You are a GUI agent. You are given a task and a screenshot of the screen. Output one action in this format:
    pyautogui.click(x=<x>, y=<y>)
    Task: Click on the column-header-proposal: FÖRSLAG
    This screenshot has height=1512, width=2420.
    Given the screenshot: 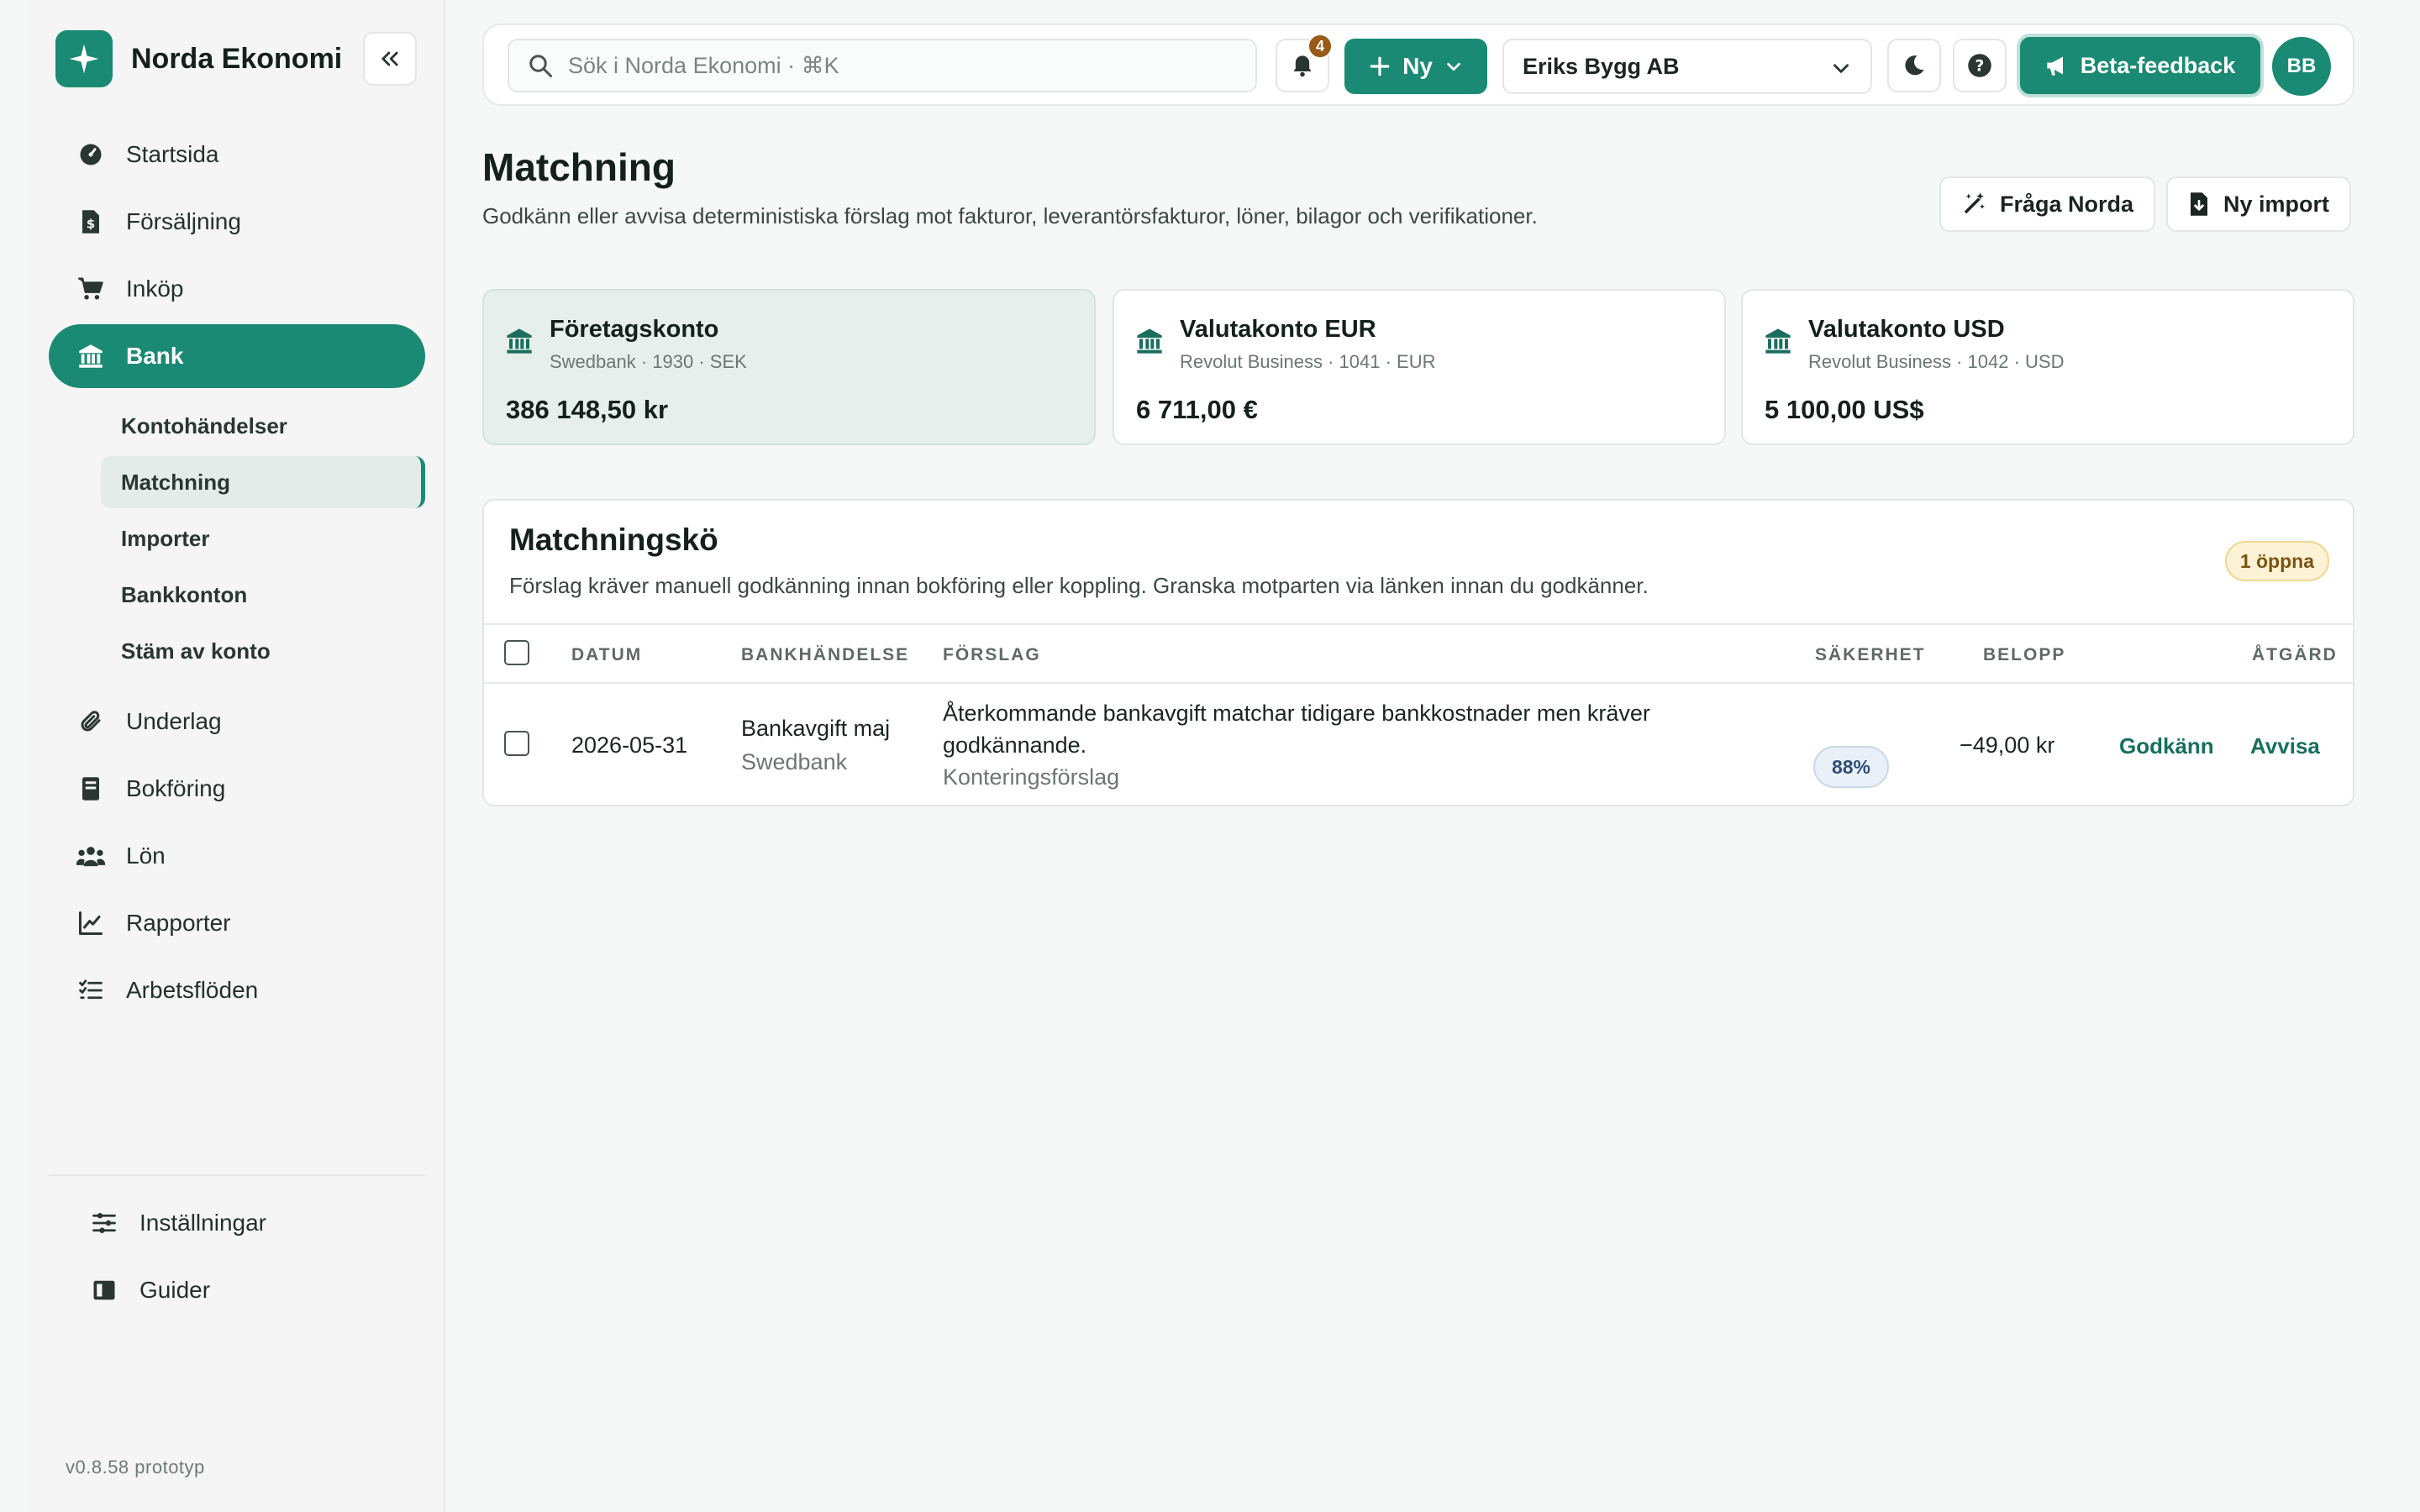 What is the action you would take?
    pyautogui.click(x=992, y=654)
    